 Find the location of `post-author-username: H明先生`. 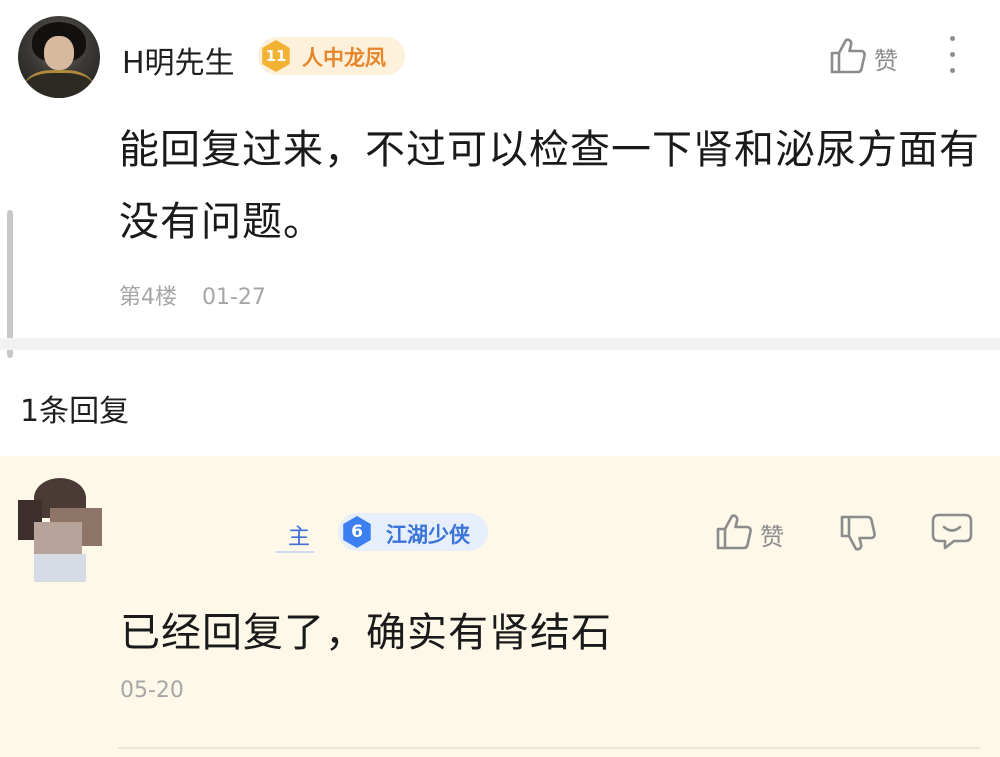

post-author-username: H明先生 is located at coordinates (178, 60).